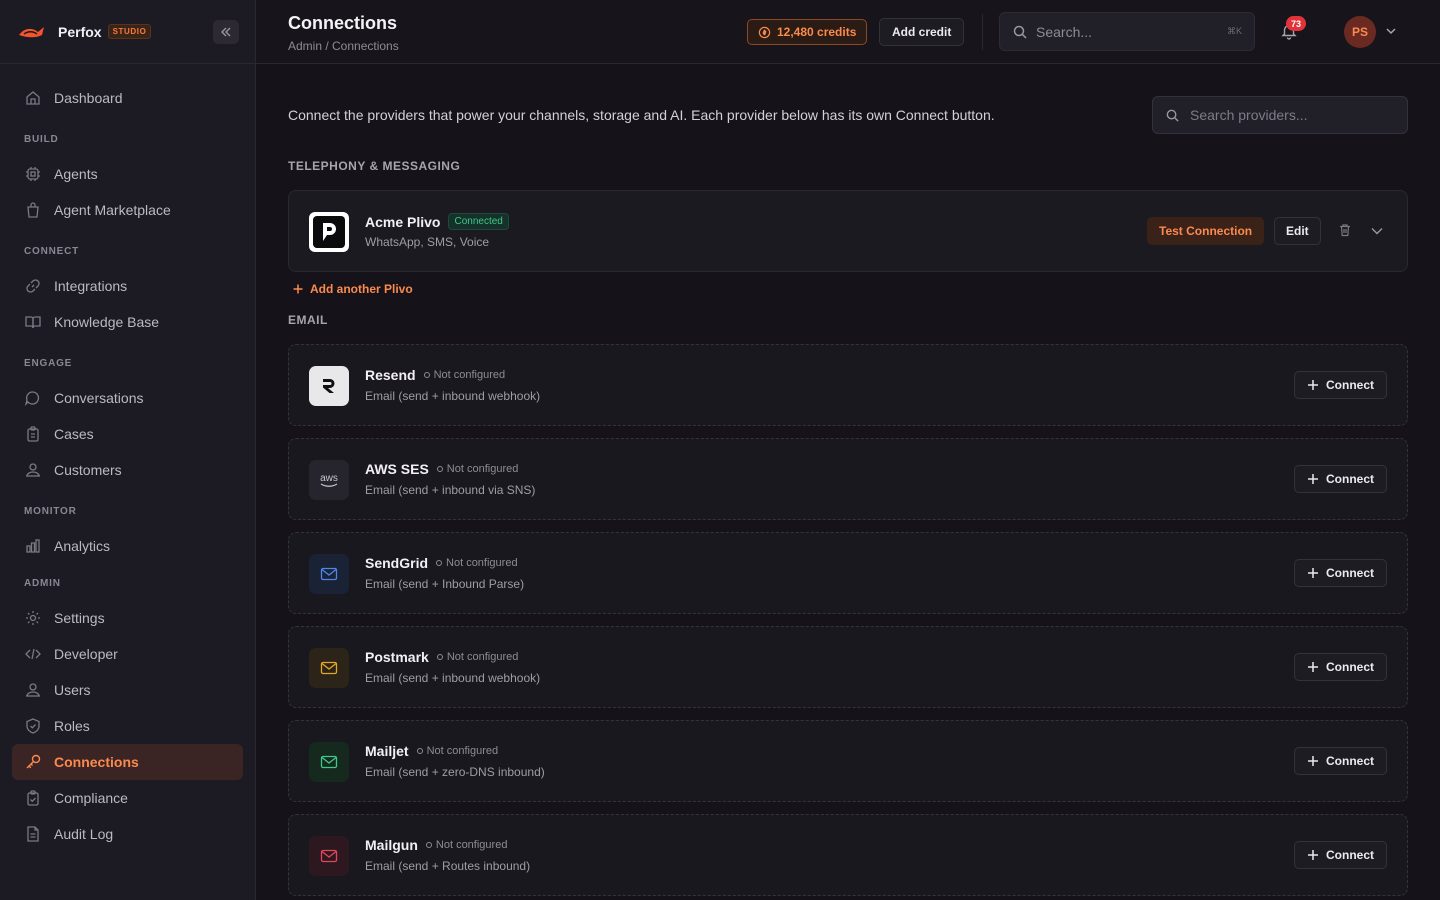 The image size is (1440, 900). What do you see at coordinates (127, 834) in the screenshot?
I see `sidebar-item-audit-log: Audit Log` at bounding box center [127, 834].